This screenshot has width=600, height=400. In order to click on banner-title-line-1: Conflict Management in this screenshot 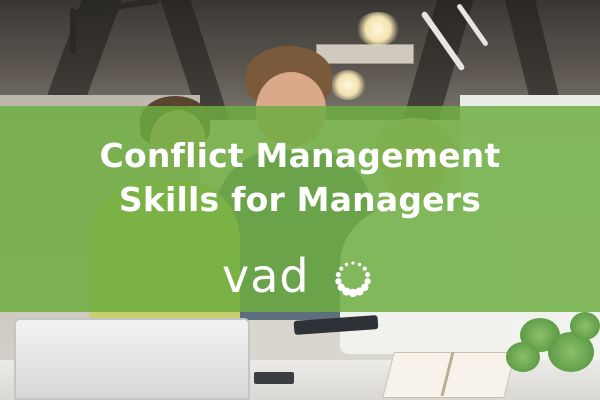, I will do `click(300, 155)`.